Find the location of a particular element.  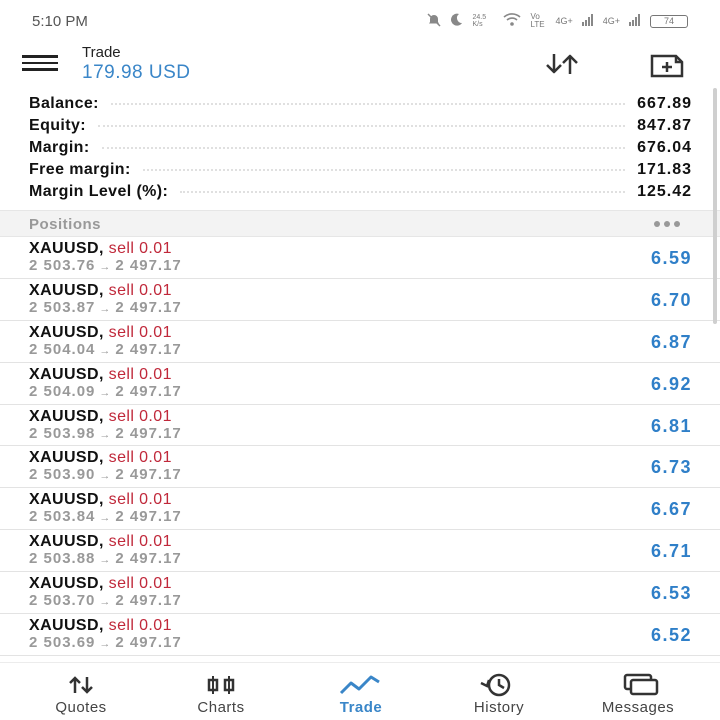

nav-trade: Trade is located at coordinates (361, 691).